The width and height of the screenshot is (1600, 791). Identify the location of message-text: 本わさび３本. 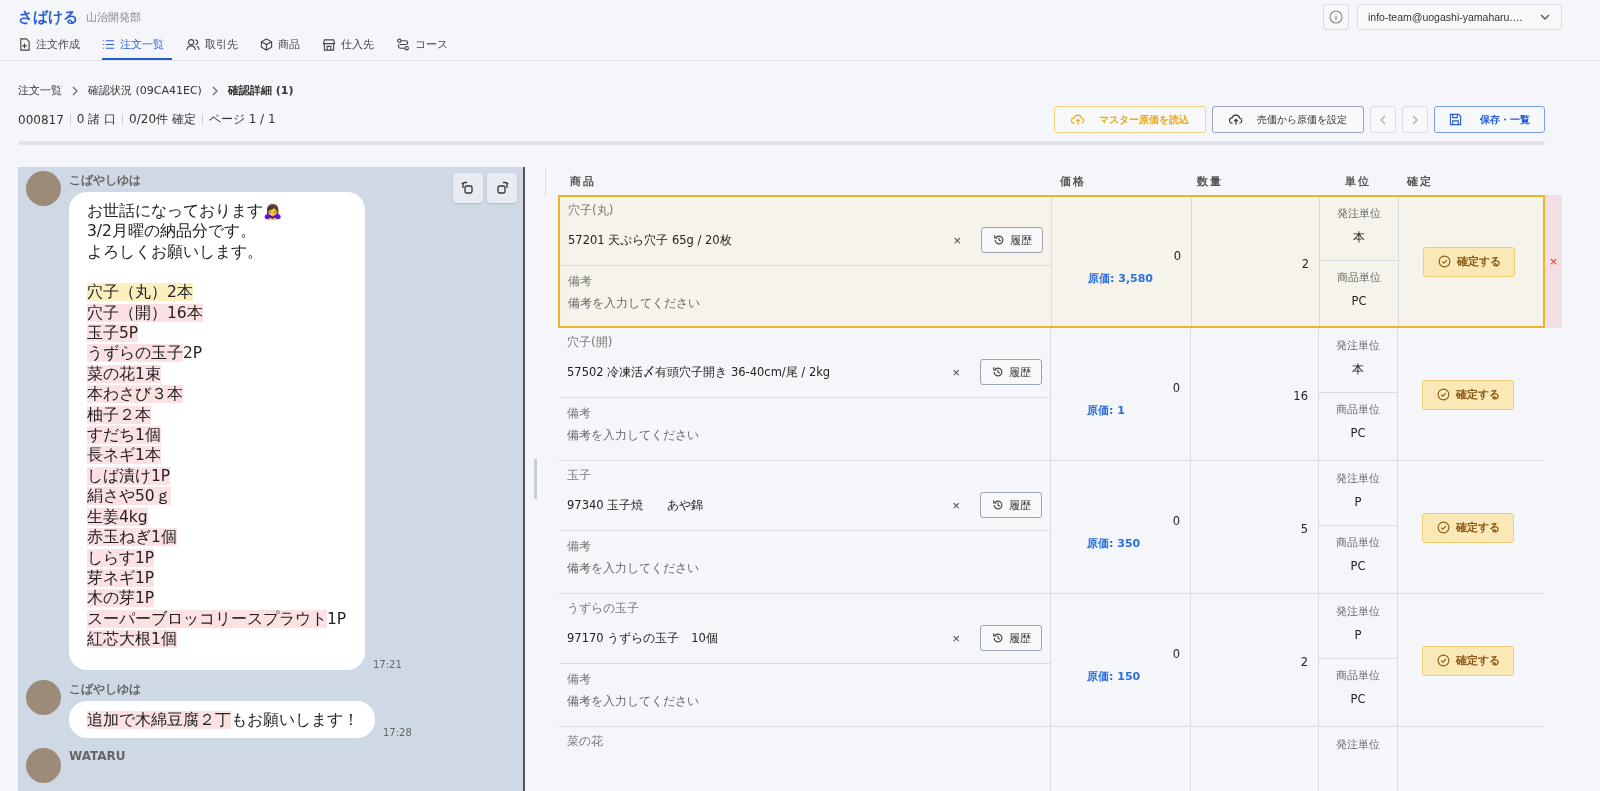
(135, 394).